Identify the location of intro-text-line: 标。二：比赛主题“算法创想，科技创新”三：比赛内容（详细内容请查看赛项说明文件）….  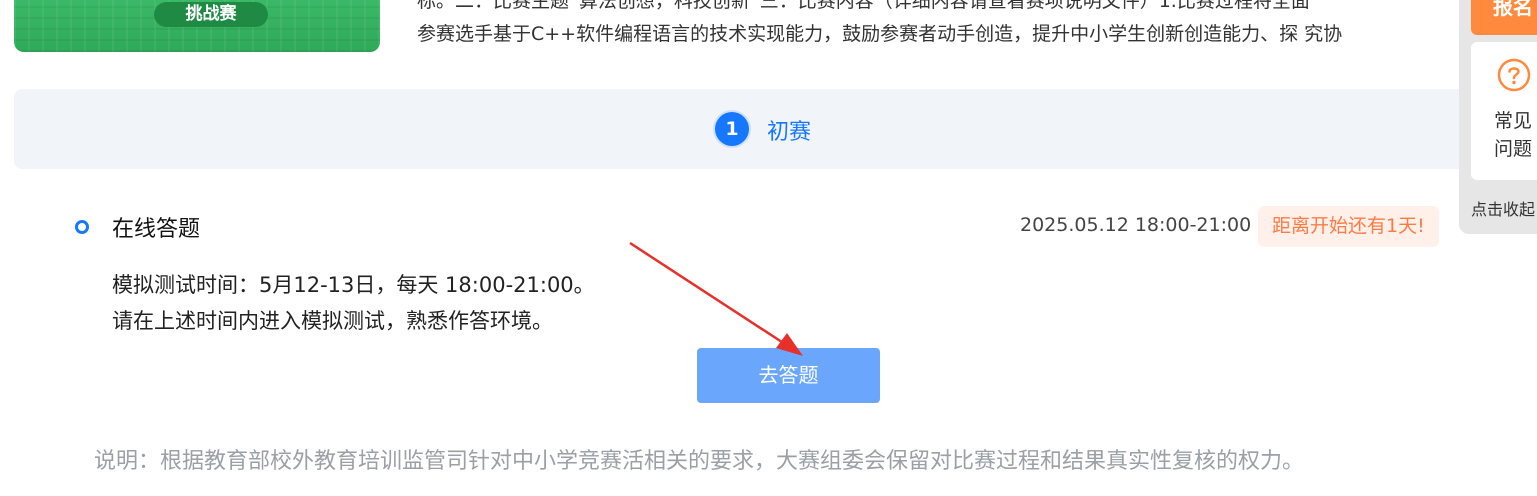
(863, 6).